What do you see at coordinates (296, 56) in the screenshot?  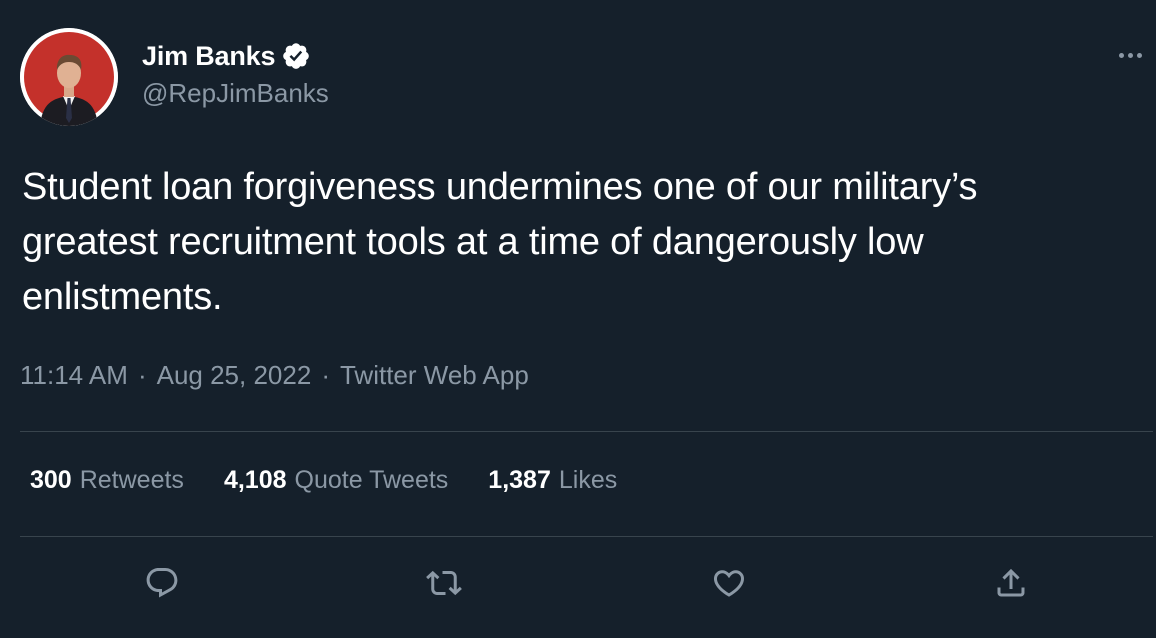 I see `verified-badge-icon` at bounding box center [296, 56].